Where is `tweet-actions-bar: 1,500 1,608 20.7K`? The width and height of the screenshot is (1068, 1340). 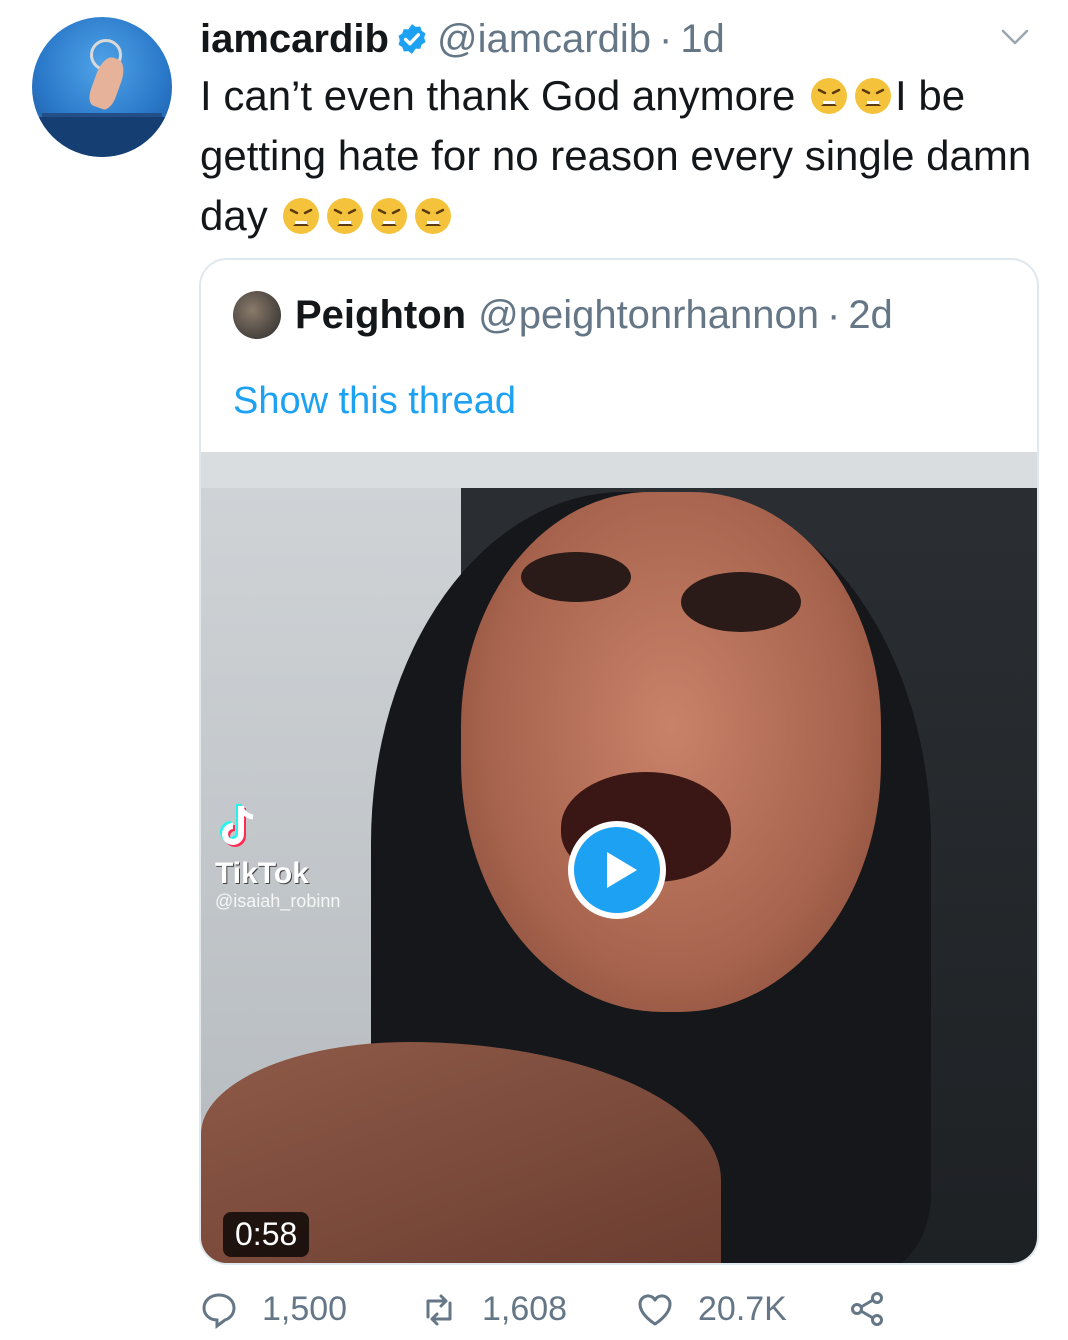
tweet-actions-bar: 1,500 1,608 20.7K is located at coordinates (620, 1315).